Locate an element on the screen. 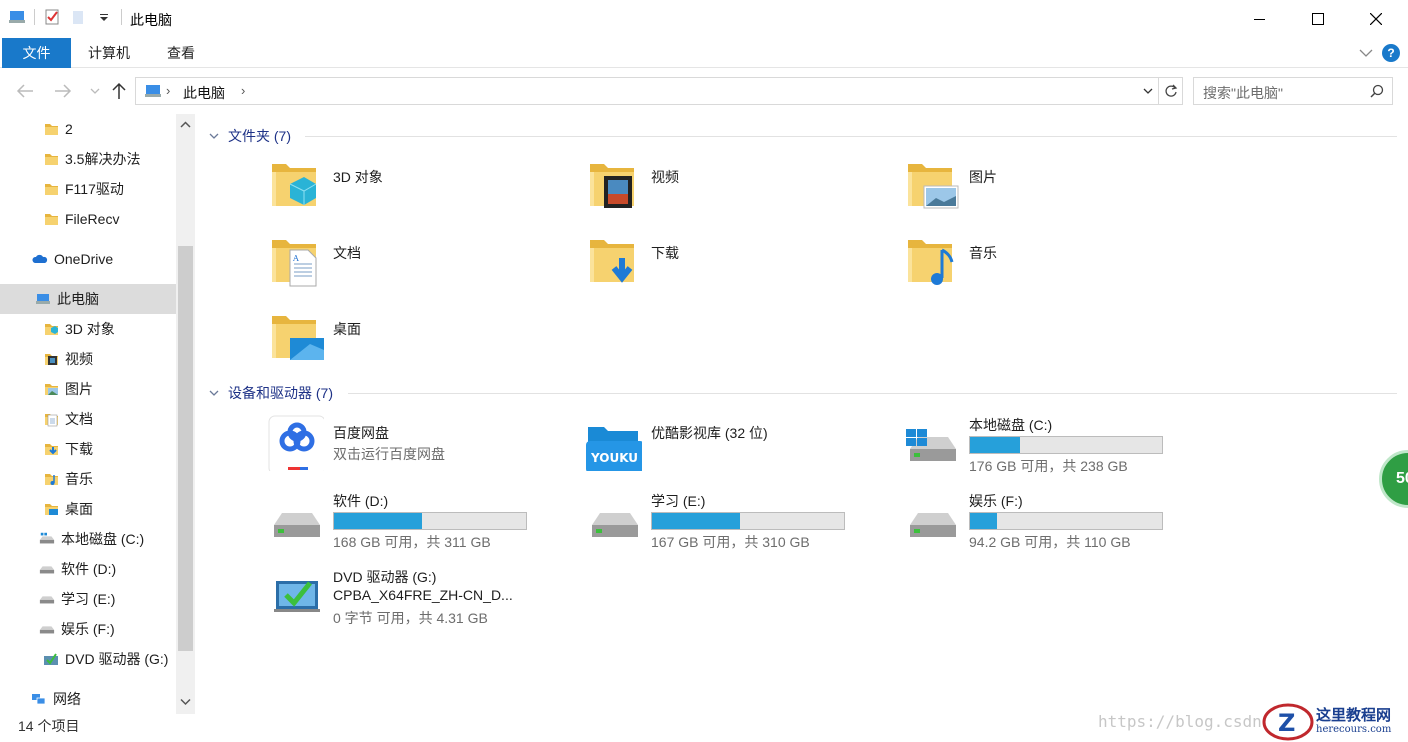 The width and height of the screenshot is (1408, 742). 3d-objects-folder-icon is located at coordinates (294, 185).